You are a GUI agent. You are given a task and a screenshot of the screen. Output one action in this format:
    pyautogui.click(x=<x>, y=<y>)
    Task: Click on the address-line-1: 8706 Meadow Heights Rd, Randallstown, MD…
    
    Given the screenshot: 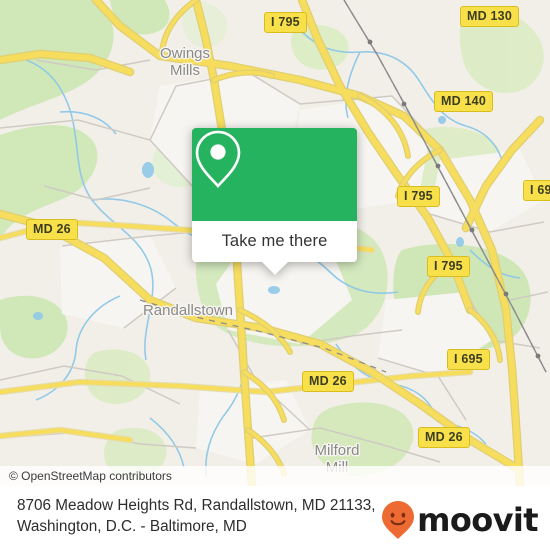 What is the action you would take?
    pyautogui.click(x=196, y=505)
    